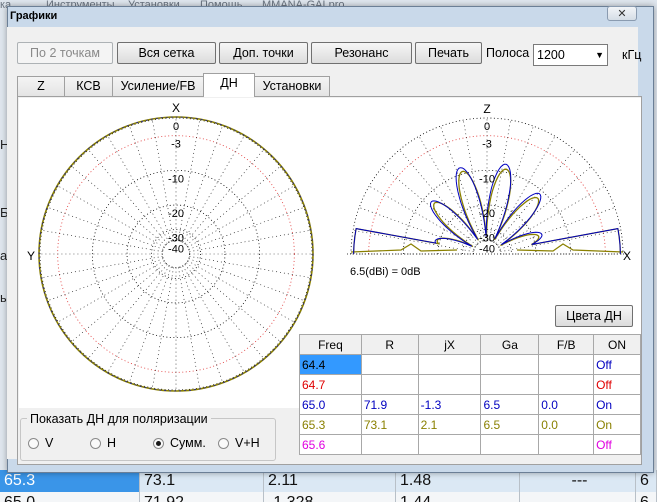 The width and height of the screenshot is (657, 502). I want to click on extra-points-button: Доп. точки, so click(263, 53).